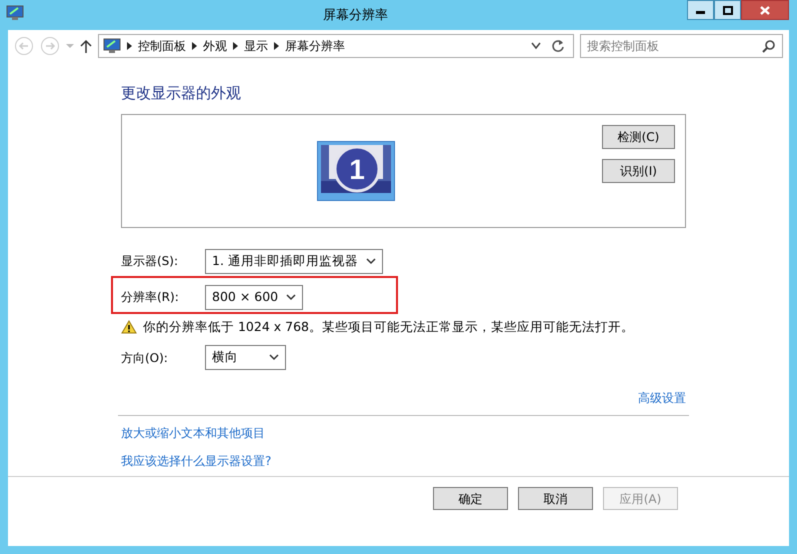 The height and width of the screenshot is (554, 797). I want to click on dialog-button: 取消, so click(555, 498).